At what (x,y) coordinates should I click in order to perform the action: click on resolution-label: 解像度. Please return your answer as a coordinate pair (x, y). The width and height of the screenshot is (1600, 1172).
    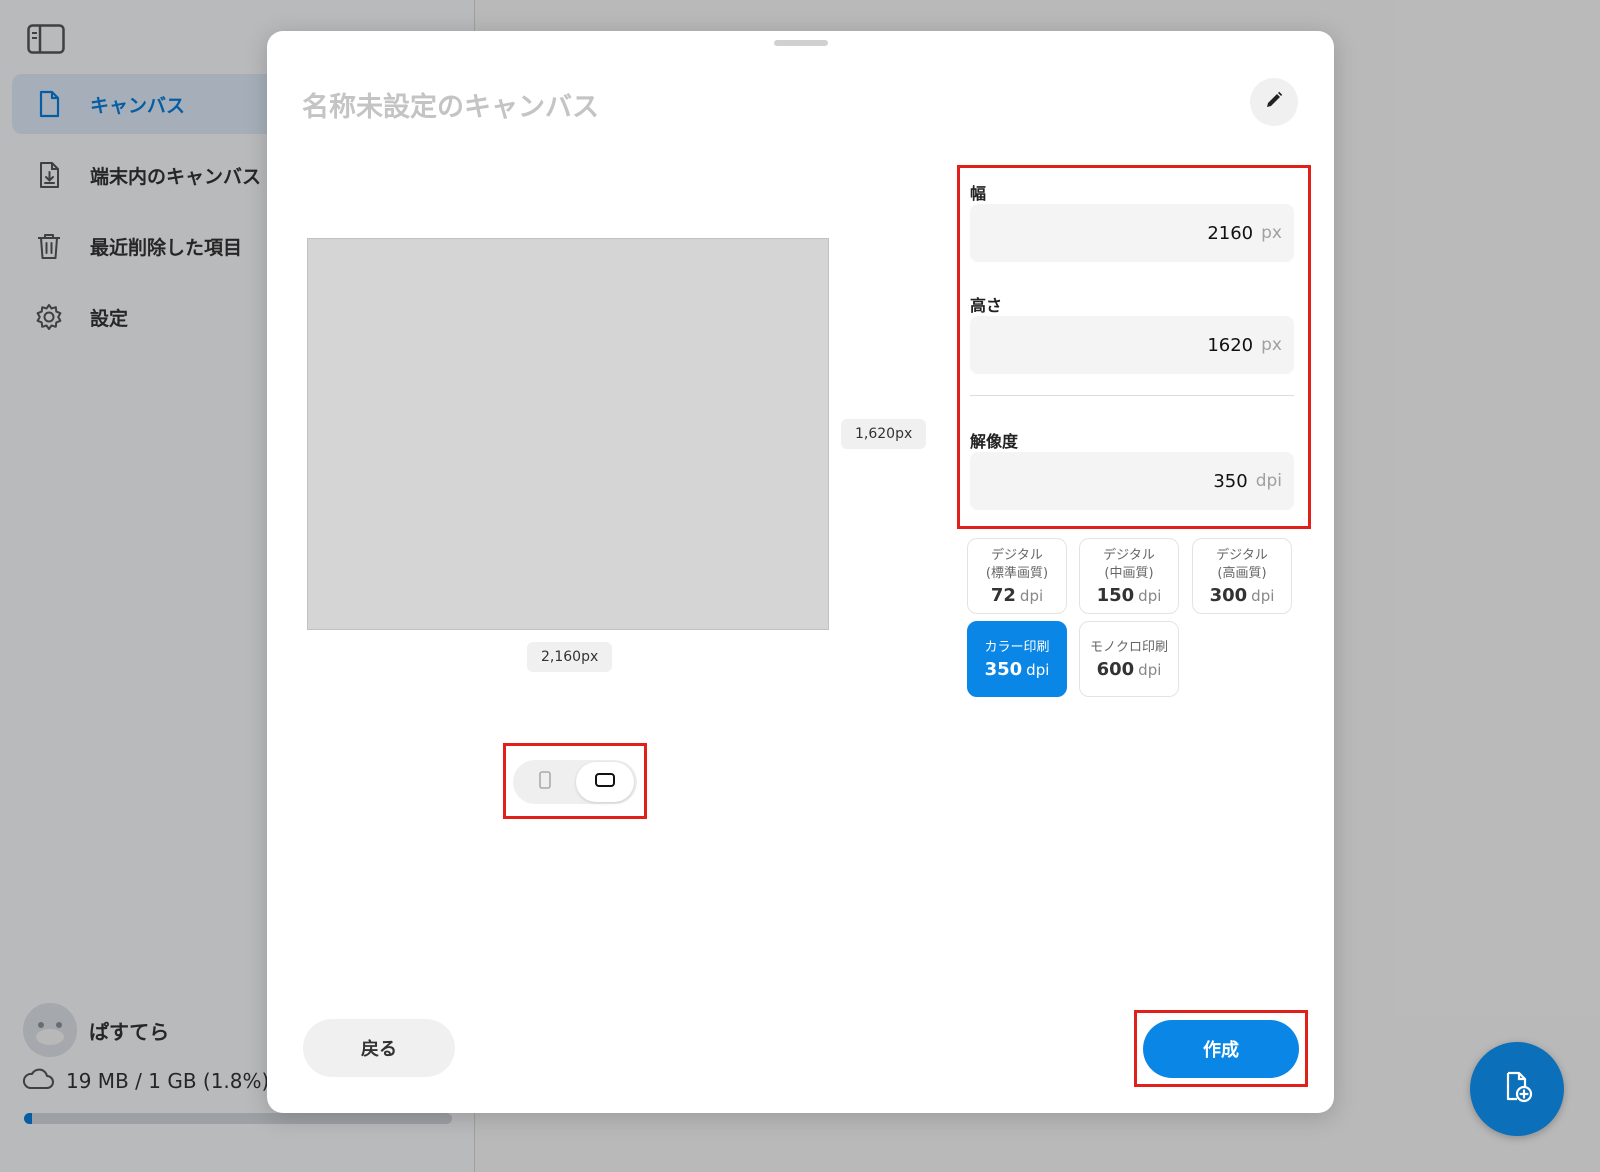
    Looking at the image, I should click on (994, 441).